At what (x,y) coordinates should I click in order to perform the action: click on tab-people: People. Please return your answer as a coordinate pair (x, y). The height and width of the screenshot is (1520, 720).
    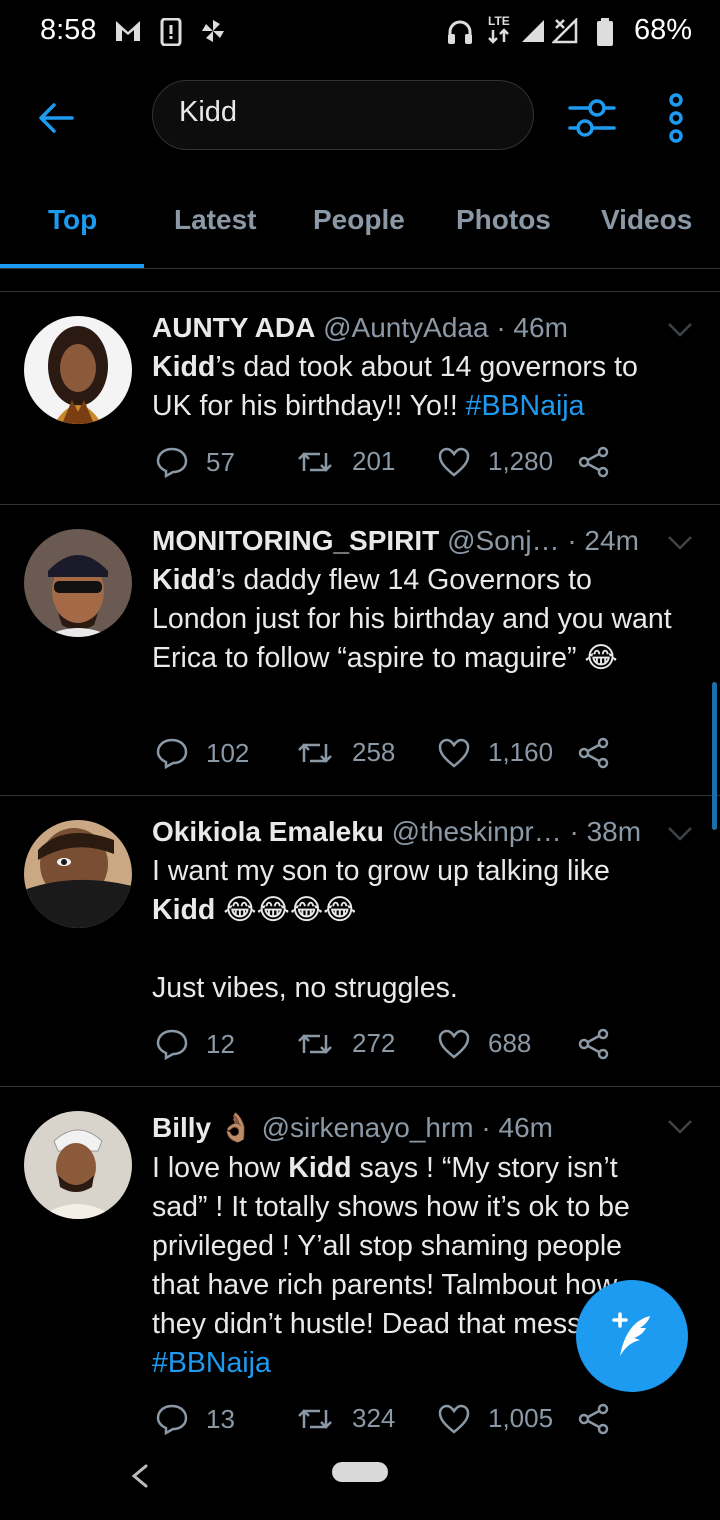
    Looking at the image, I should click on (359, 220).